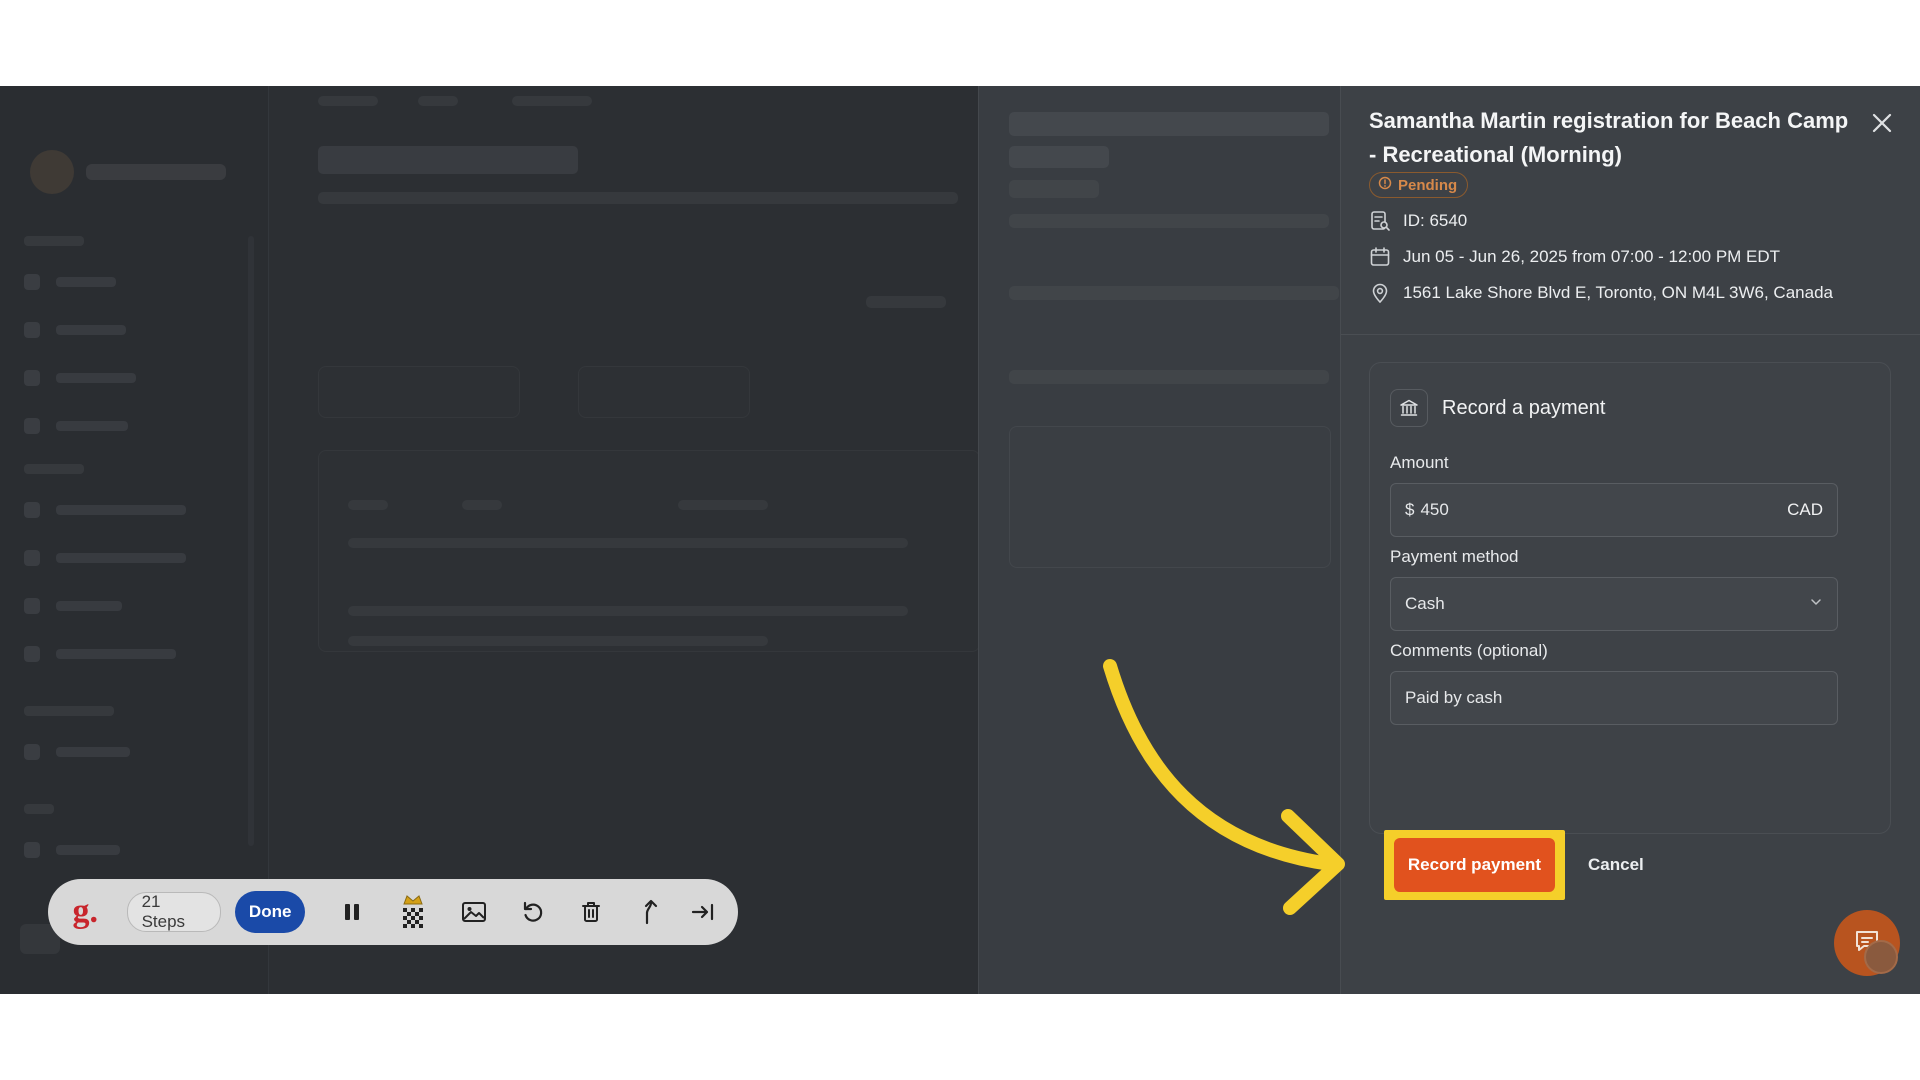 Image resolution: width=1920 pixels, height=1080 pixels. Describe the element at coordinates (1380, 257) in the screenshot. I see `calendar-icon` at that location.